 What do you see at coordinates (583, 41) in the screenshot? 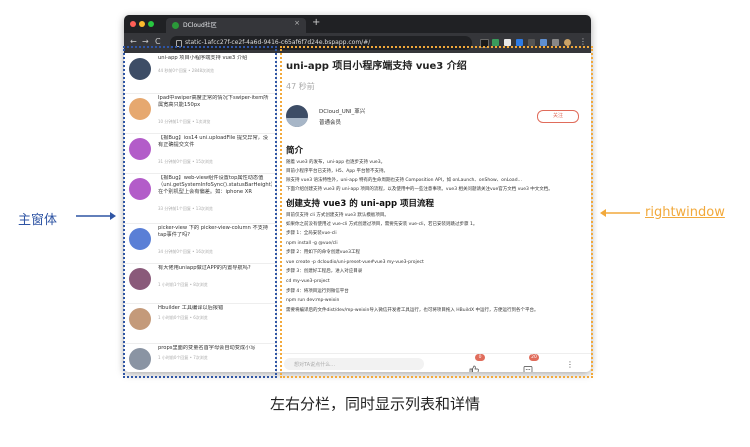
I see `browser-menu-icon: ⋮` at bounding box center [583, 41].